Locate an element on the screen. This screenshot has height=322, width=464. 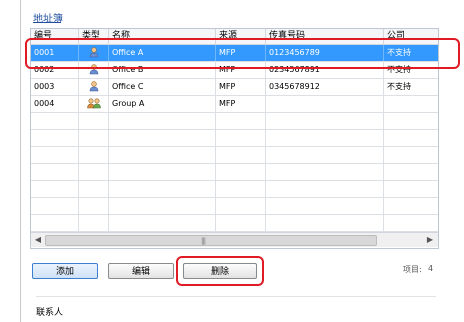
chevron-right-icon: ▶ is located at coordinates (430, 240).